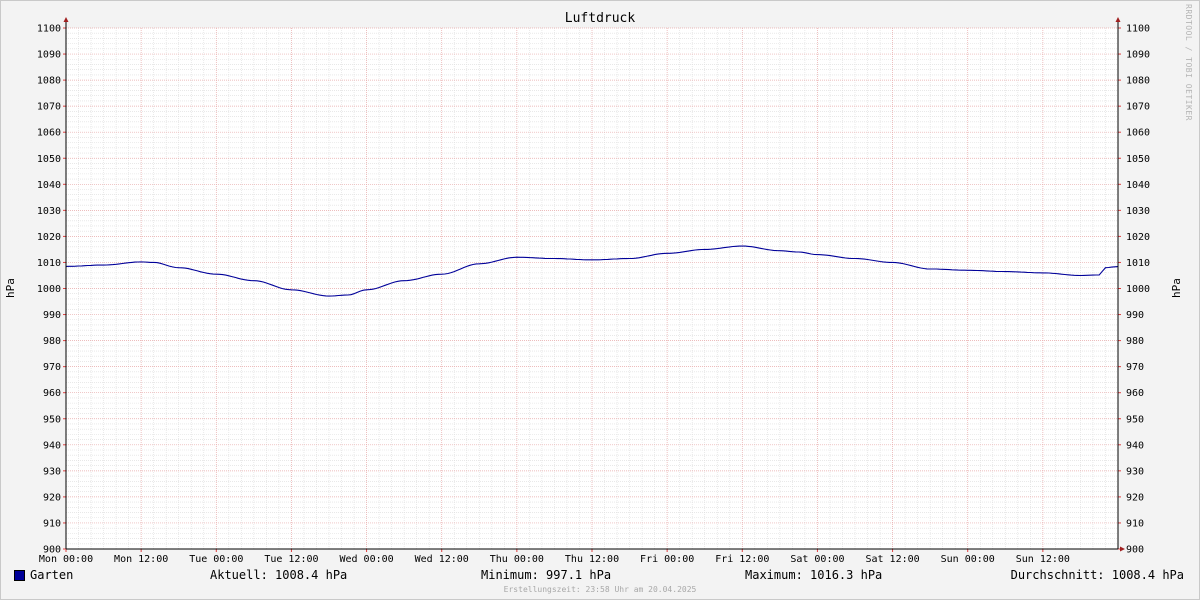 This screenshot has height=600, width=1200. What do you see at coordinates (1138, 55) in the screenshot?
I see `y-tick-label-right: 1090` at bounding box center [1138, 55].